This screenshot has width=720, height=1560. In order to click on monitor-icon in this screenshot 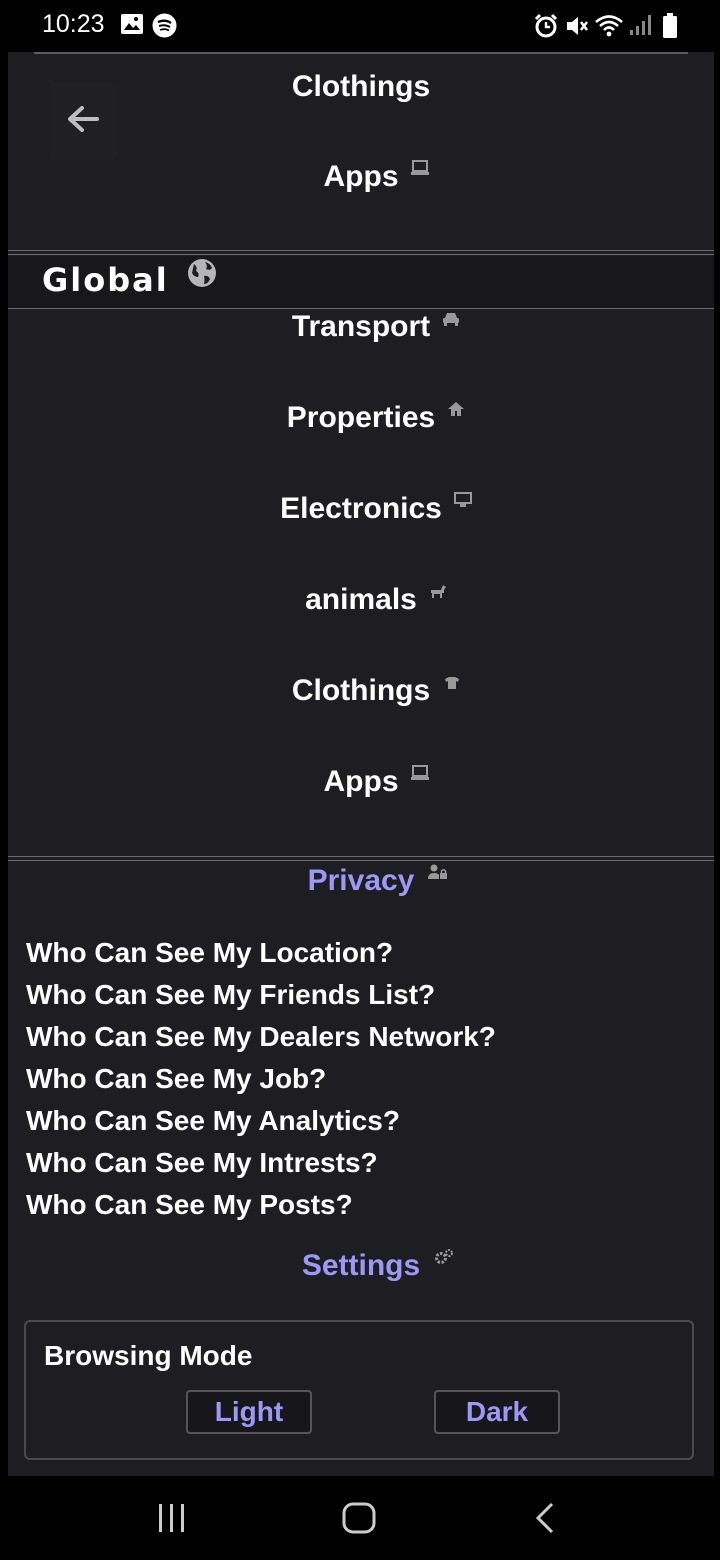, I will do `click(462, 499)`.